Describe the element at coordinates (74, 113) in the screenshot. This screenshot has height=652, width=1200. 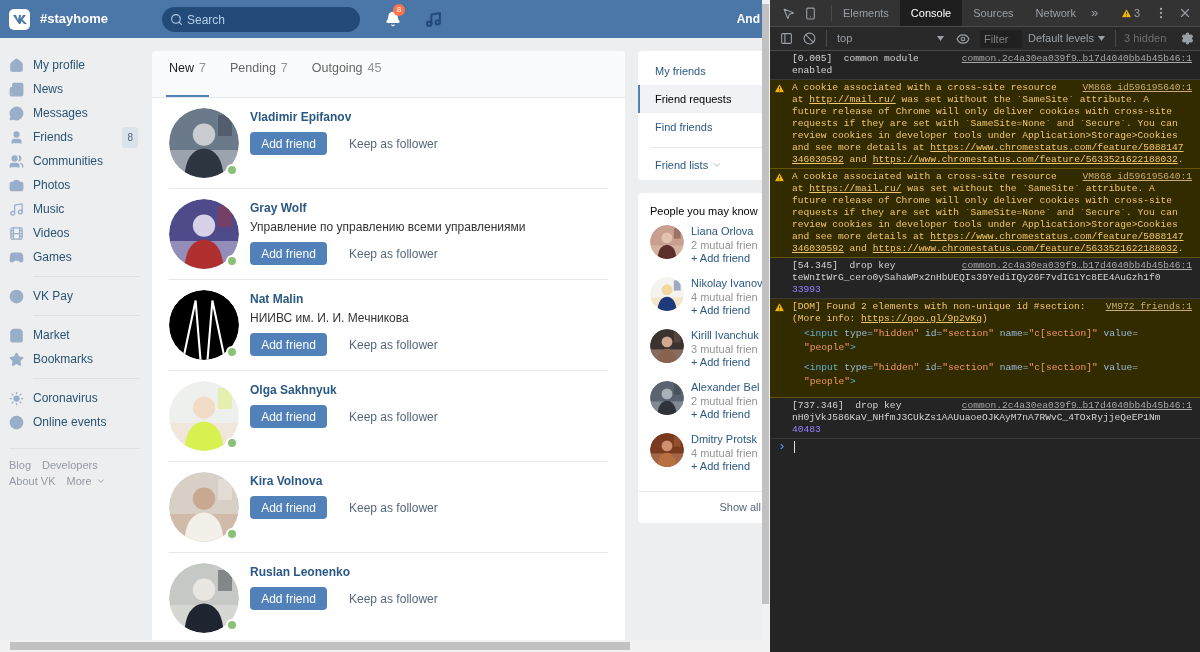
I see `sidebar-item: Messages` at that location.